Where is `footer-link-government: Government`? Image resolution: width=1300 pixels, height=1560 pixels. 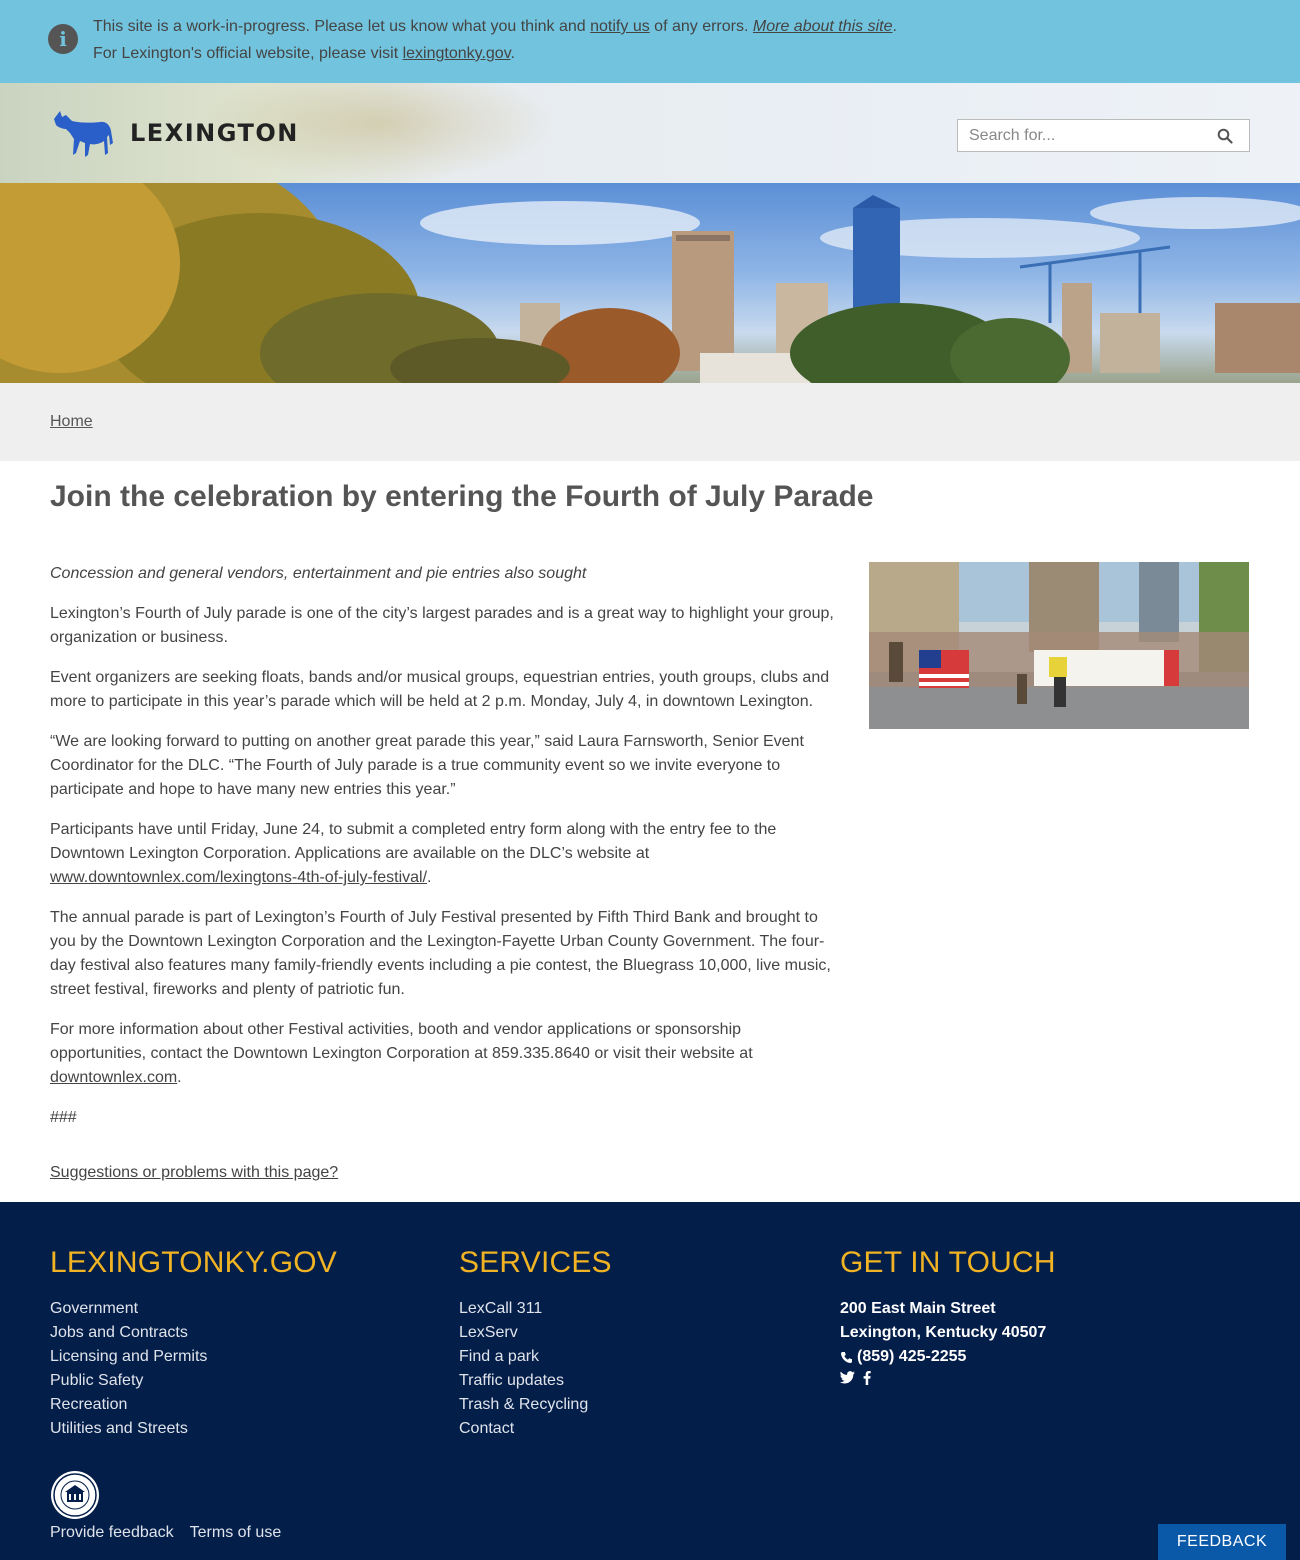
footer-link-government: Government is located at coordinates (94, 1308).